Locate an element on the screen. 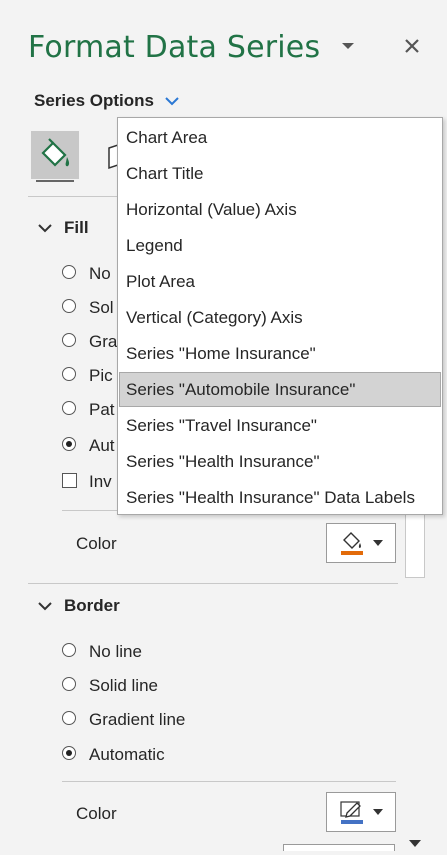 The width and height of the screenshot is (447, 855). dropdown-item-series-home: Series "Home Insurance" is located at coordinates (280, 353).